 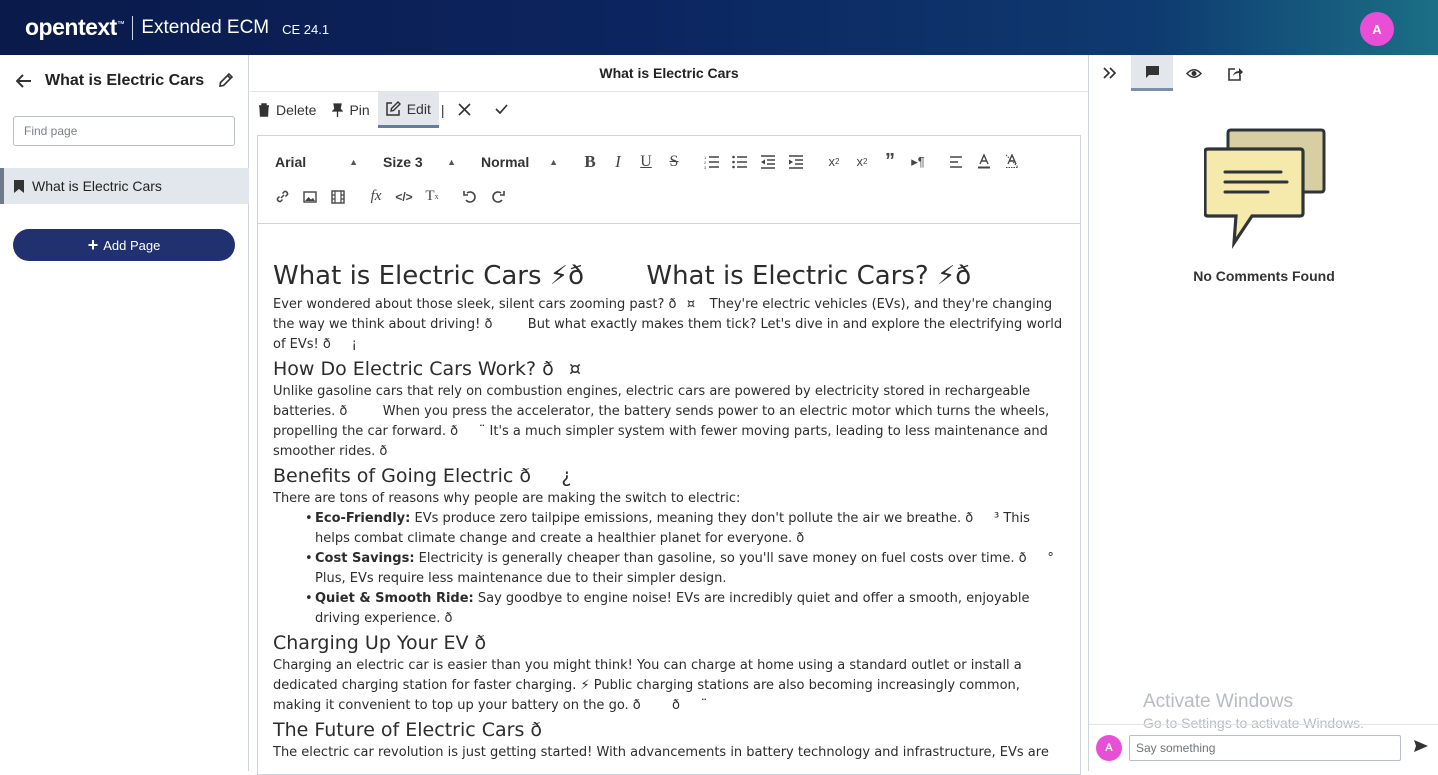 I want to click on content-heading-charging: Charging Up Your EV ð, so click(x=402, y=643).